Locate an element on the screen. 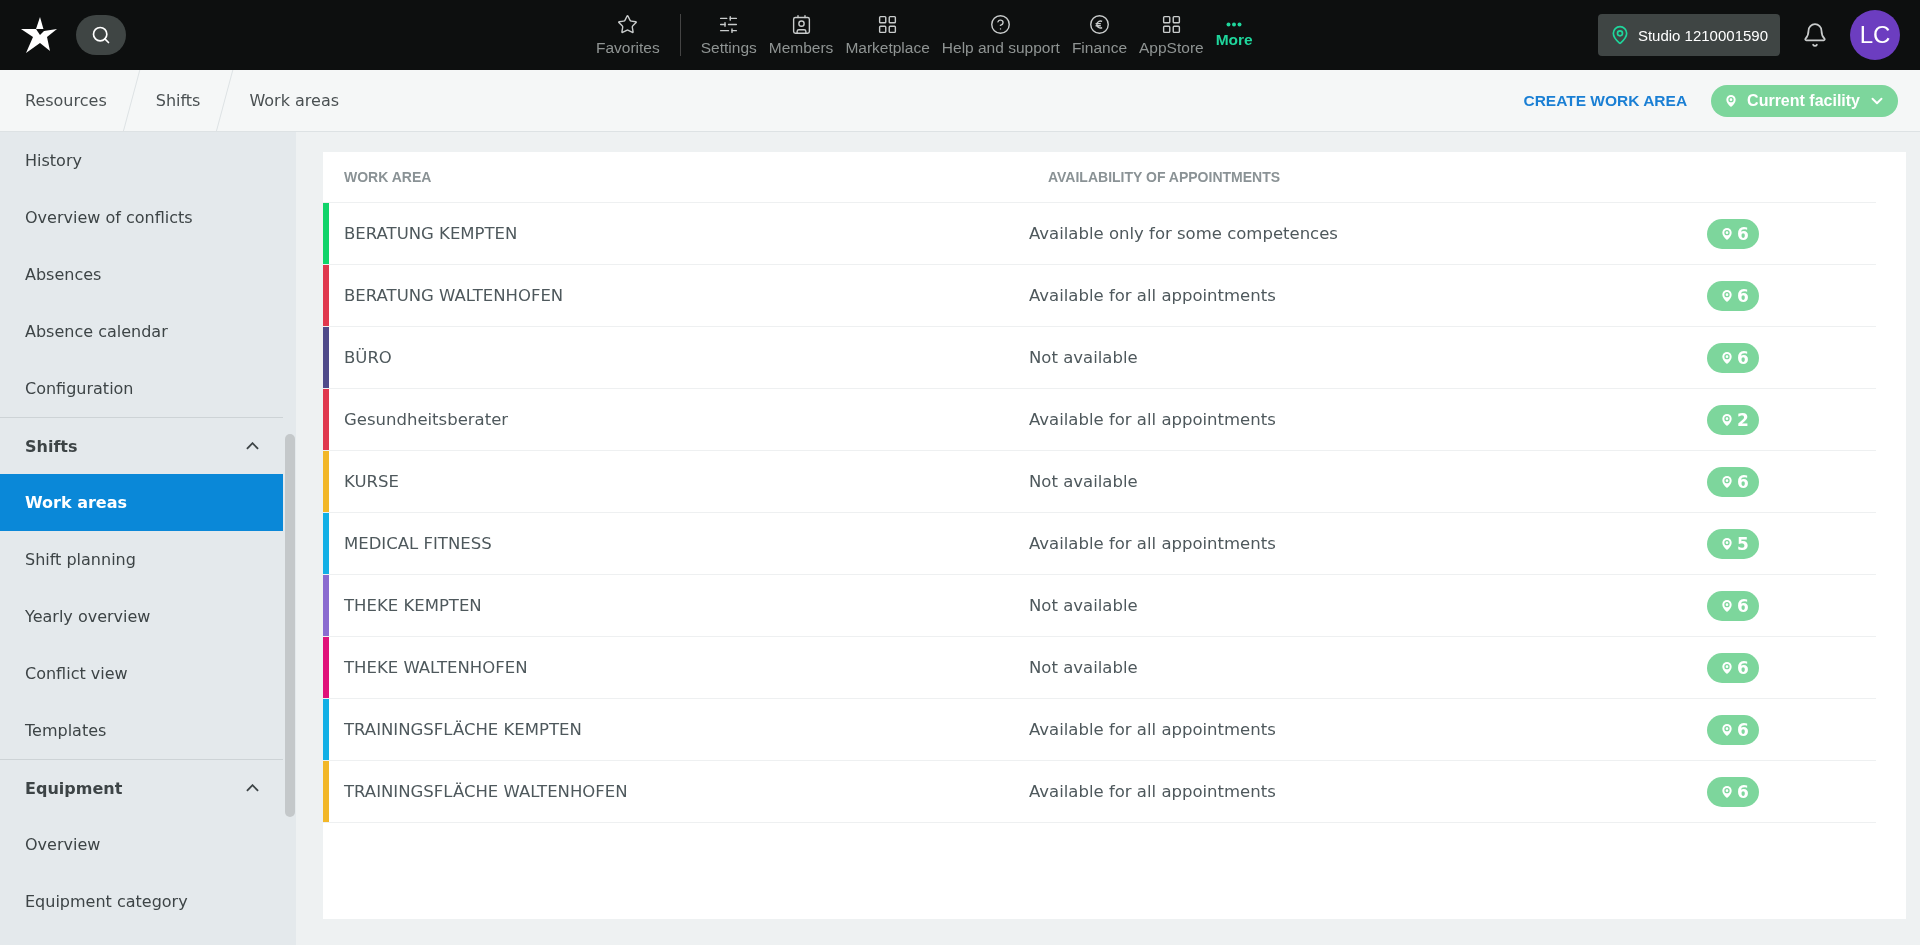 The image size is (1920, 945). nav-item: Finance is located at coordinates (1099, 35).